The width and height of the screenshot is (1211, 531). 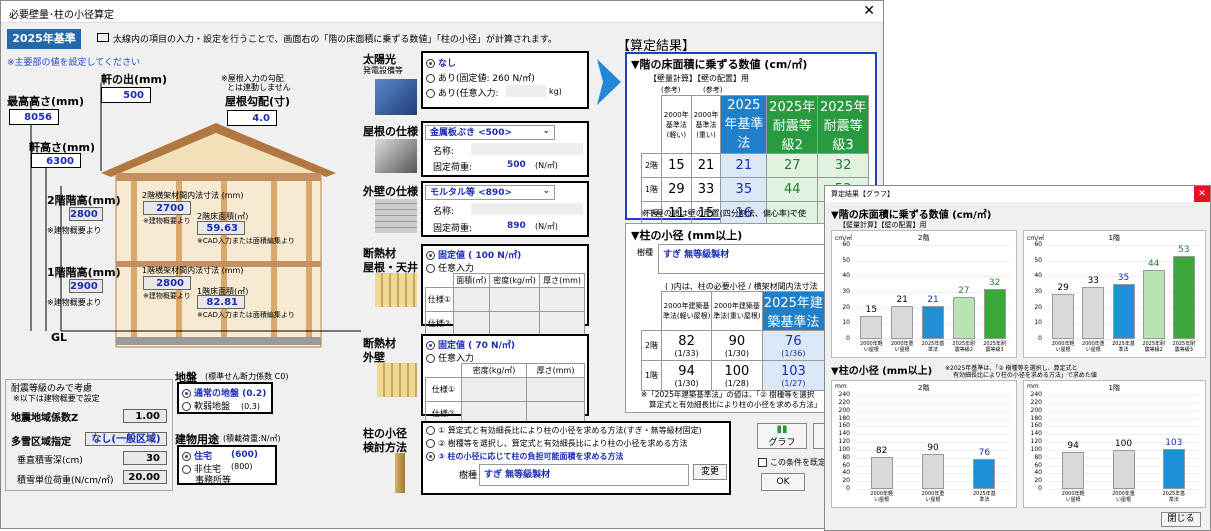 I want to click on result-floor-title: ▼階の床面積に乗ずる数値 (cm/㎡), so click(x=719, y=64).